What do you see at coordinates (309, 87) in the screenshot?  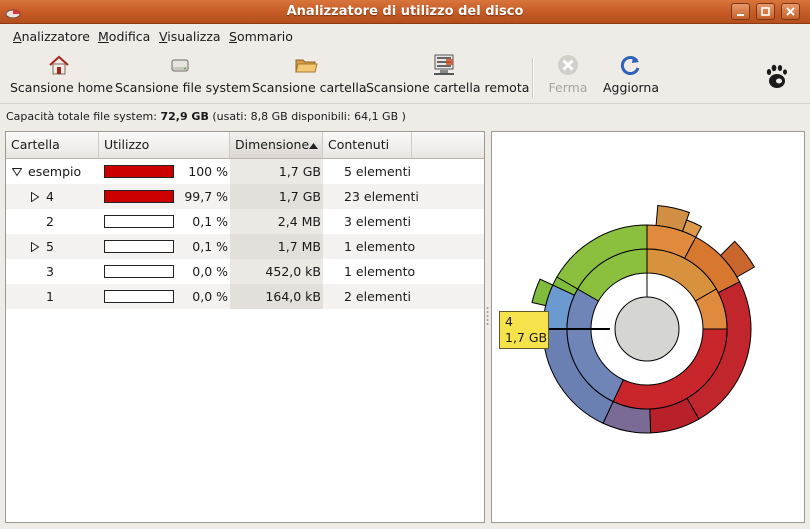 I see `scan-folder-label: Scansione cartella` at bounding box center [309, 87].